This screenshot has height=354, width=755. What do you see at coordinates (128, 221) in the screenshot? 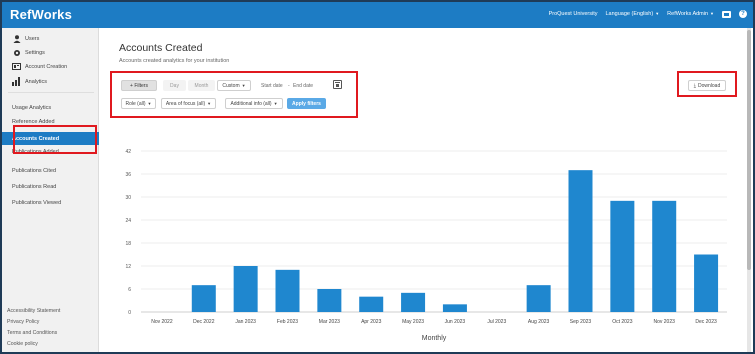
I see `y-tick-label: 24` at bounding box center [128, 221].